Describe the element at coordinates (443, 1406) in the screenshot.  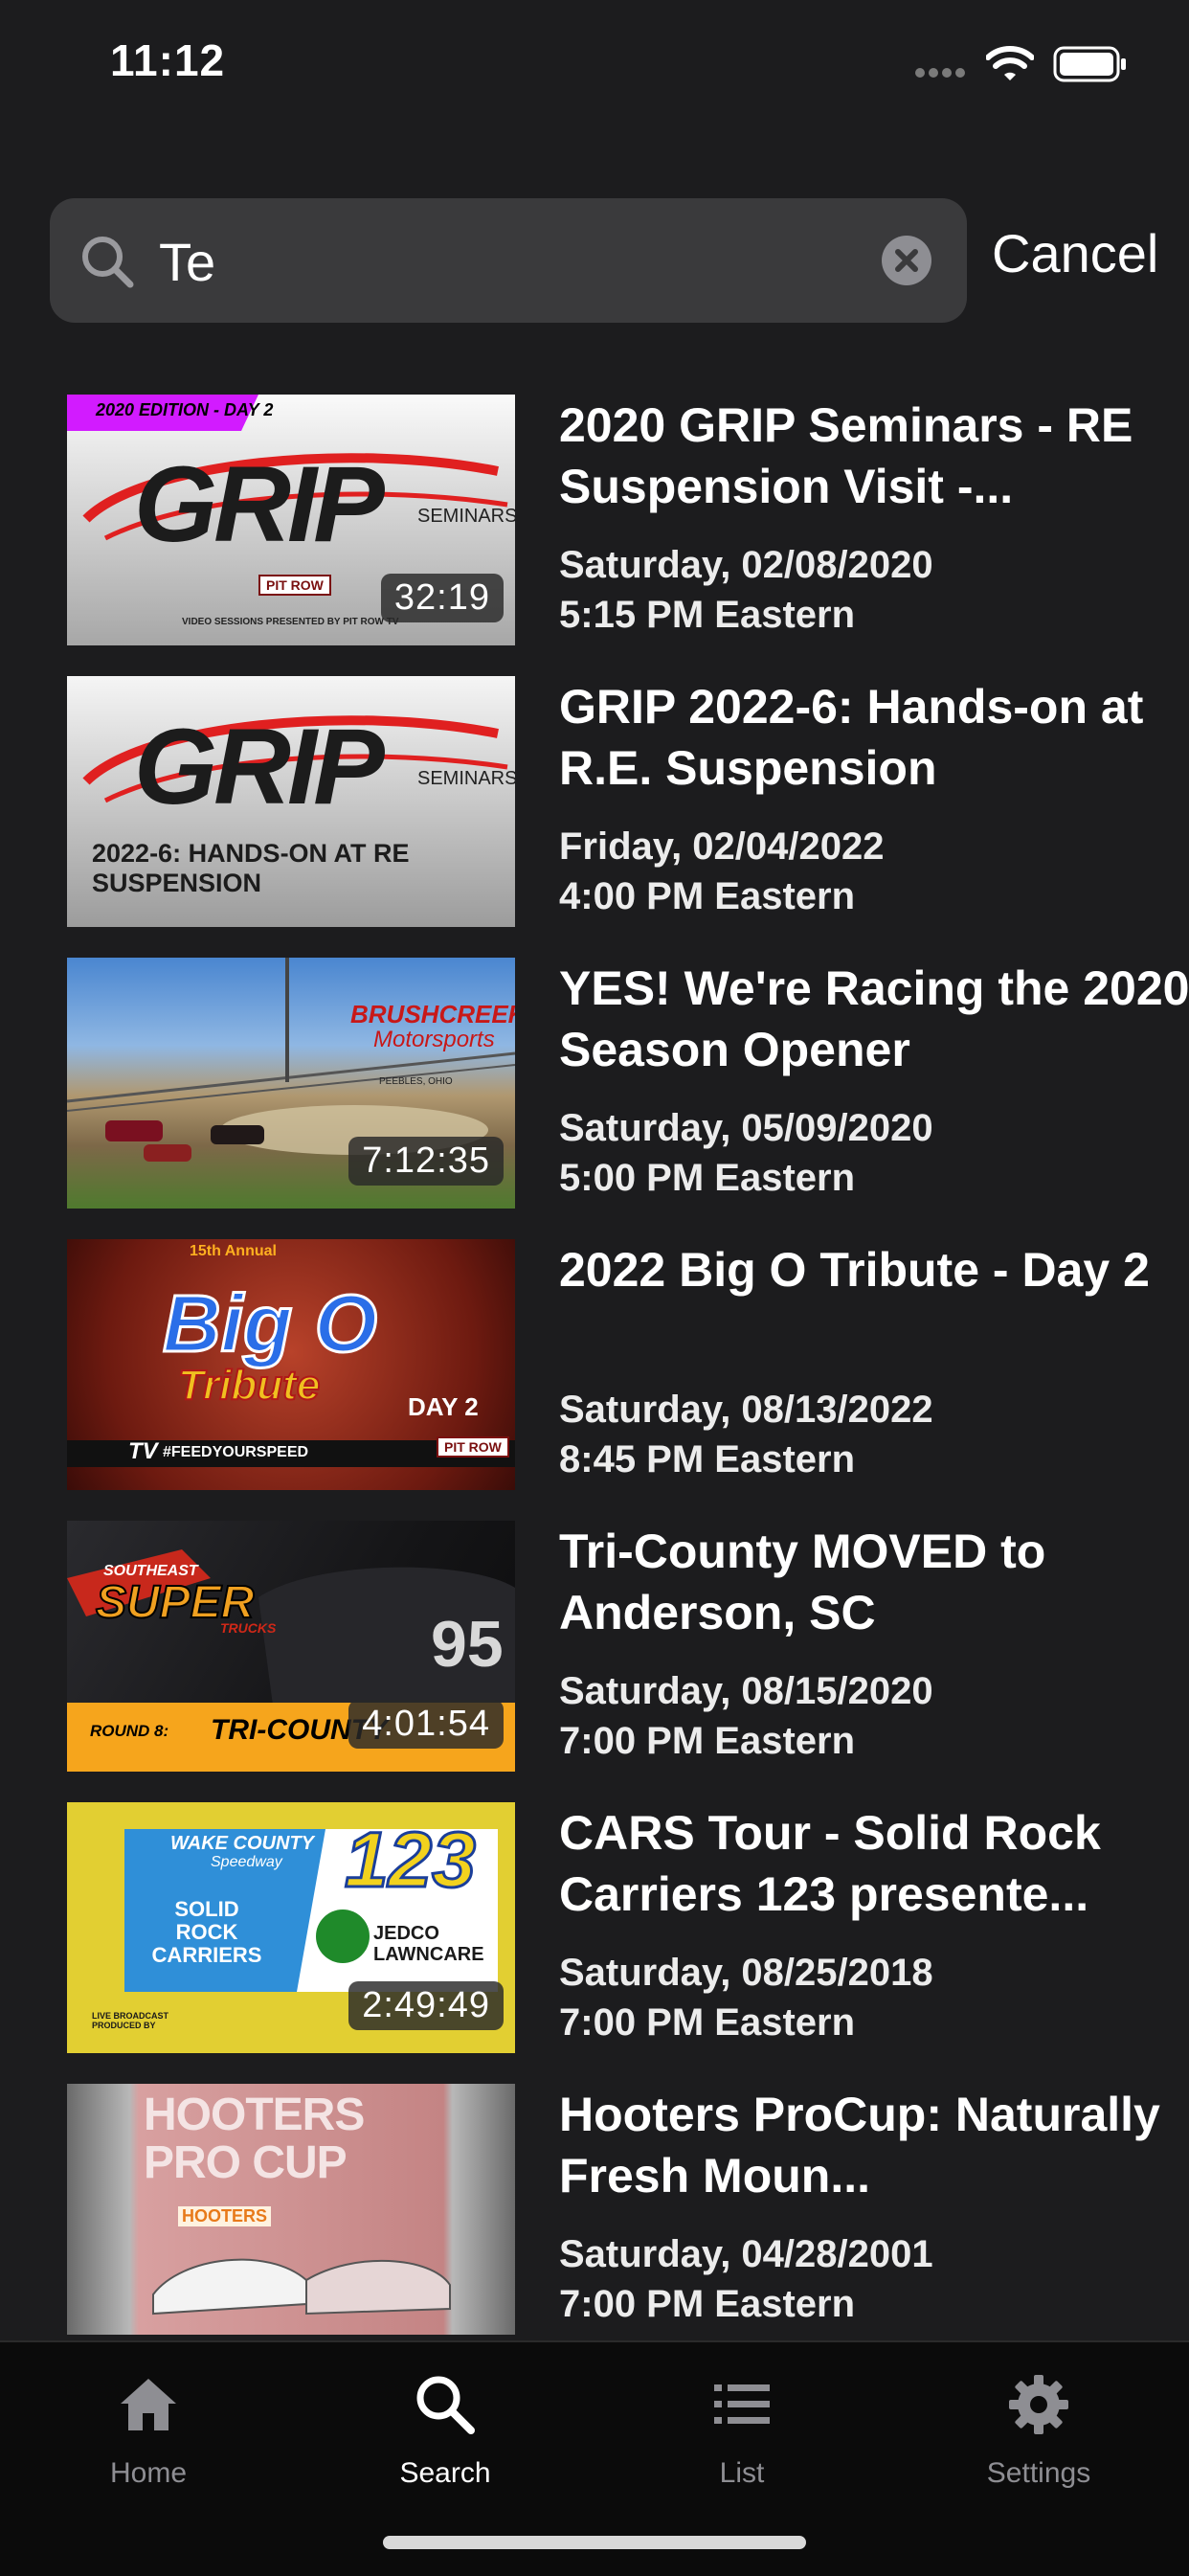
I see `thumb-day: DAY 2` at that location.